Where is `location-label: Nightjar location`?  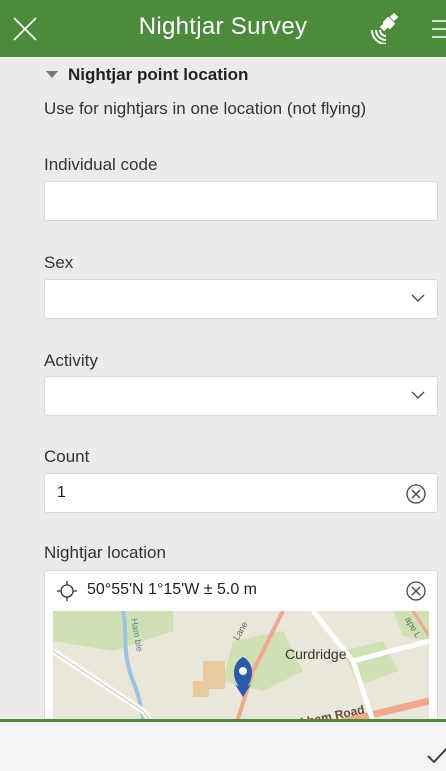 location-label: Nightjar location is located at coordinates (105, 552).